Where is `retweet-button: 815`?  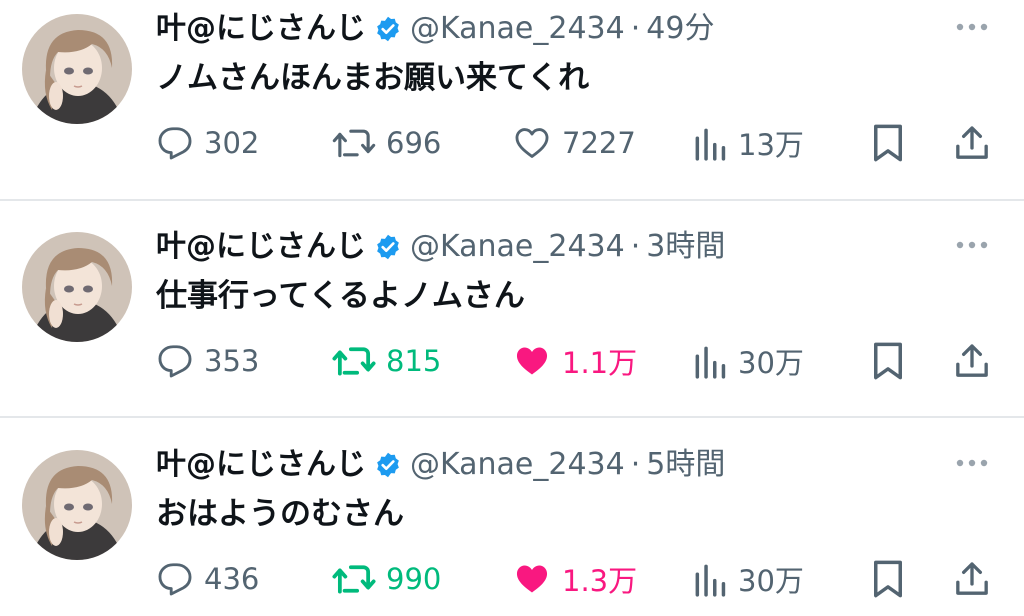
retweet-button: 815 is located at coordinates (386, 361).